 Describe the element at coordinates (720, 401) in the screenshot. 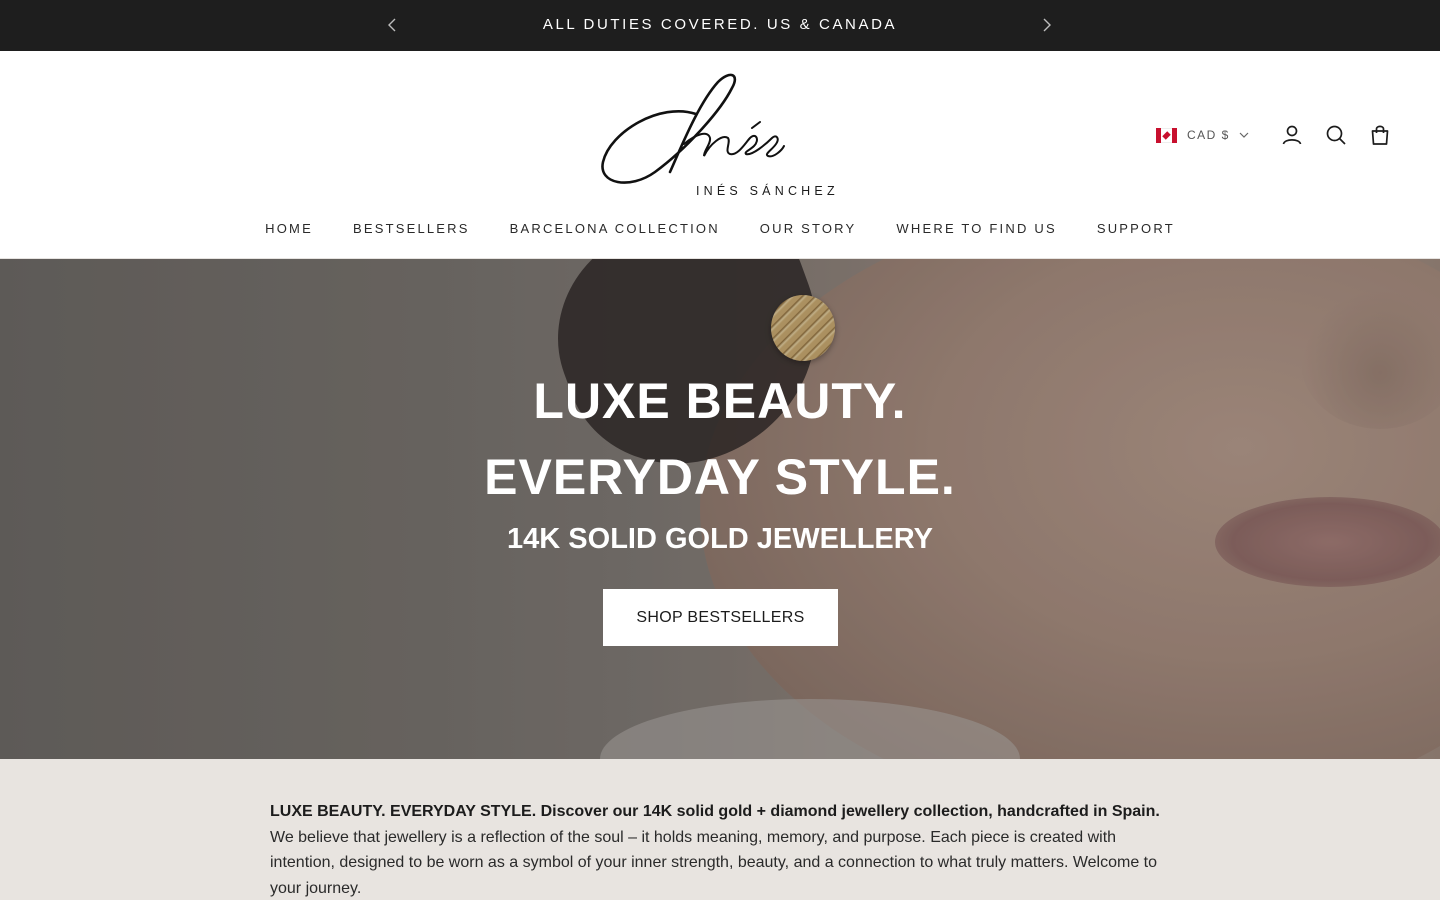

I see `hero-title-line1: LUXE BEAUTY.` at that location.